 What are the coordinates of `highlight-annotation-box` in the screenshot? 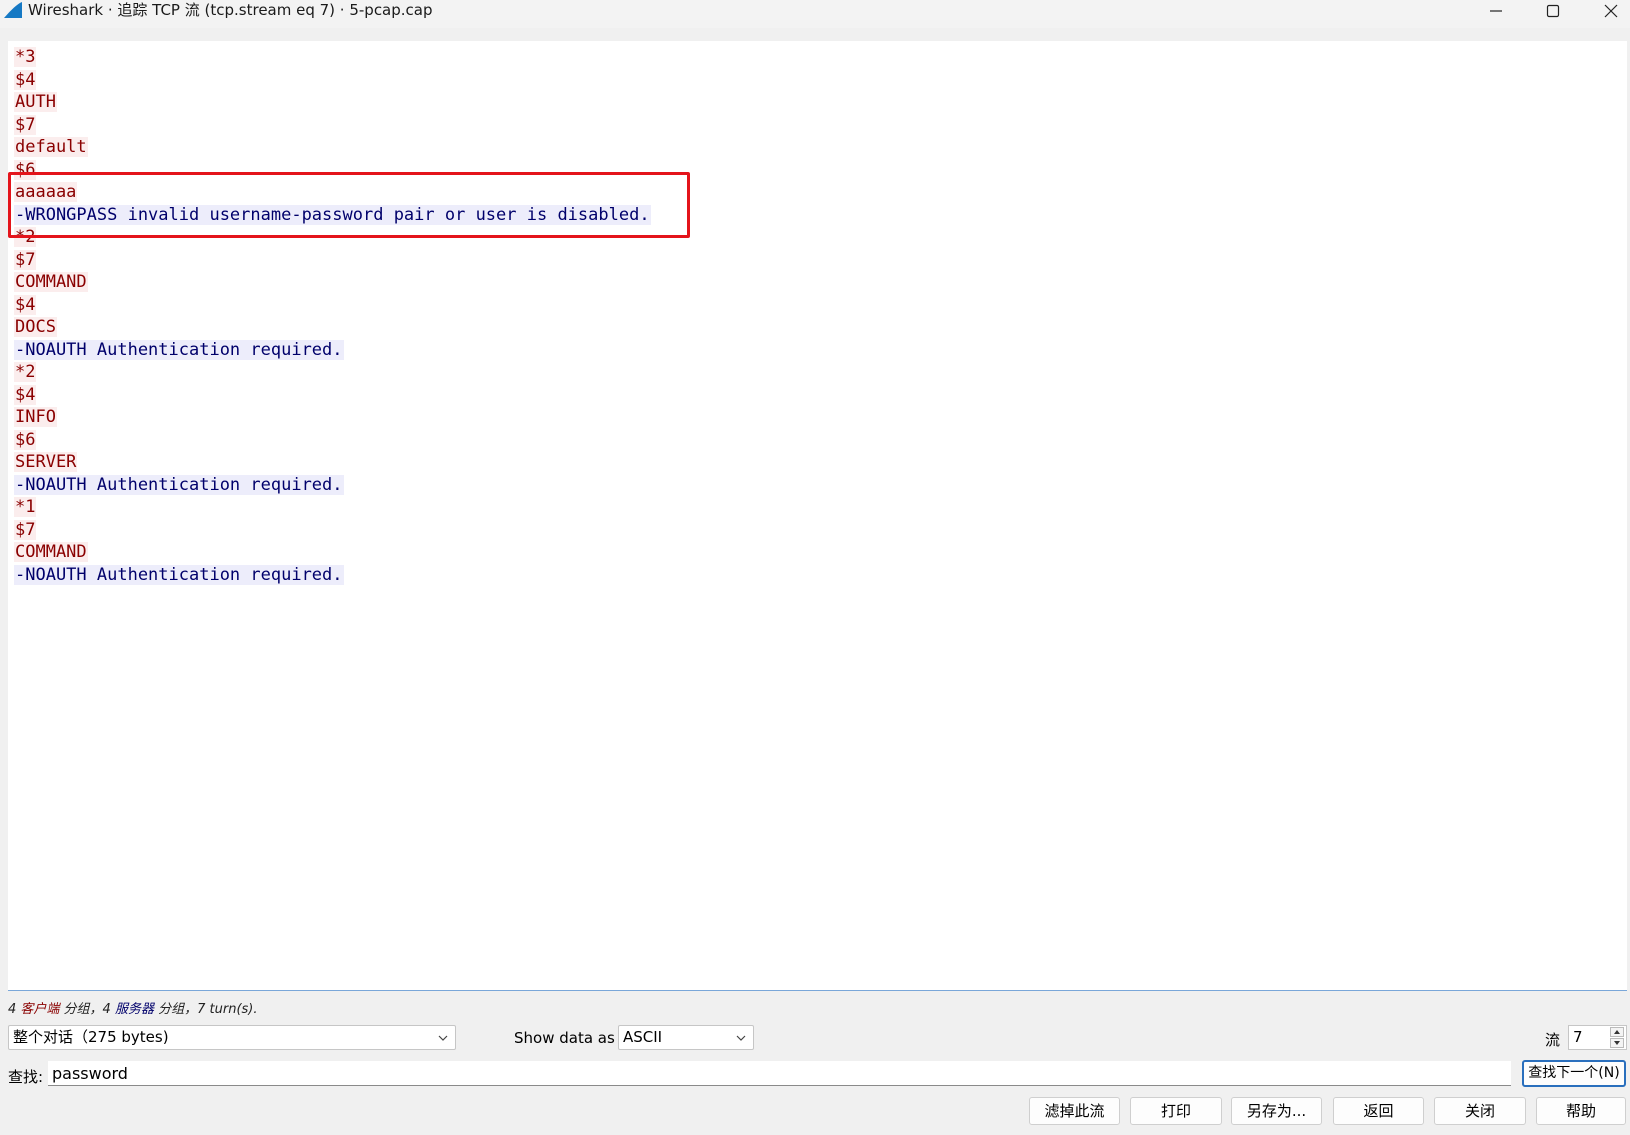 It's located at (349, 205).